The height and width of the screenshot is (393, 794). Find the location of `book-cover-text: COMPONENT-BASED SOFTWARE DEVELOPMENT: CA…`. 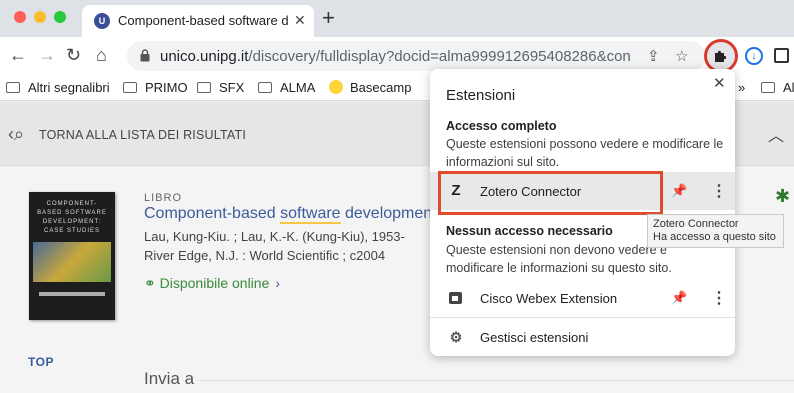

book-cover-text: COMPONENT-BASED SOFTWARE DEVELOPMENT: CA… is located at coordinates (72, 217).